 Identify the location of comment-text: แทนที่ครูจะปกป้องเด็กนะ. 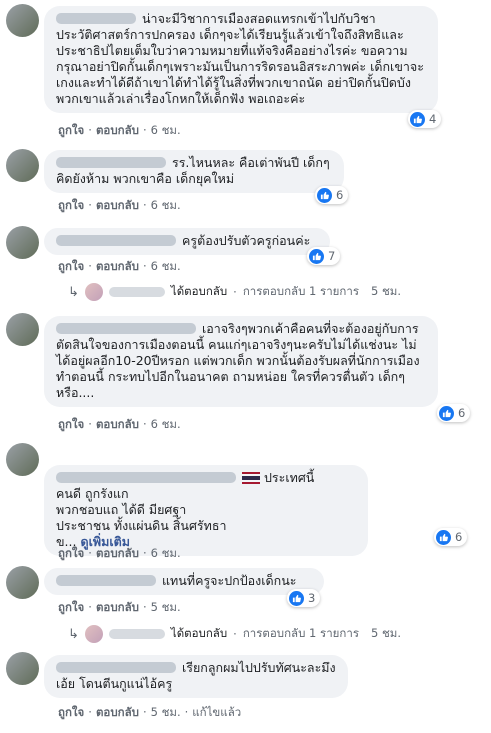
(229, 580).